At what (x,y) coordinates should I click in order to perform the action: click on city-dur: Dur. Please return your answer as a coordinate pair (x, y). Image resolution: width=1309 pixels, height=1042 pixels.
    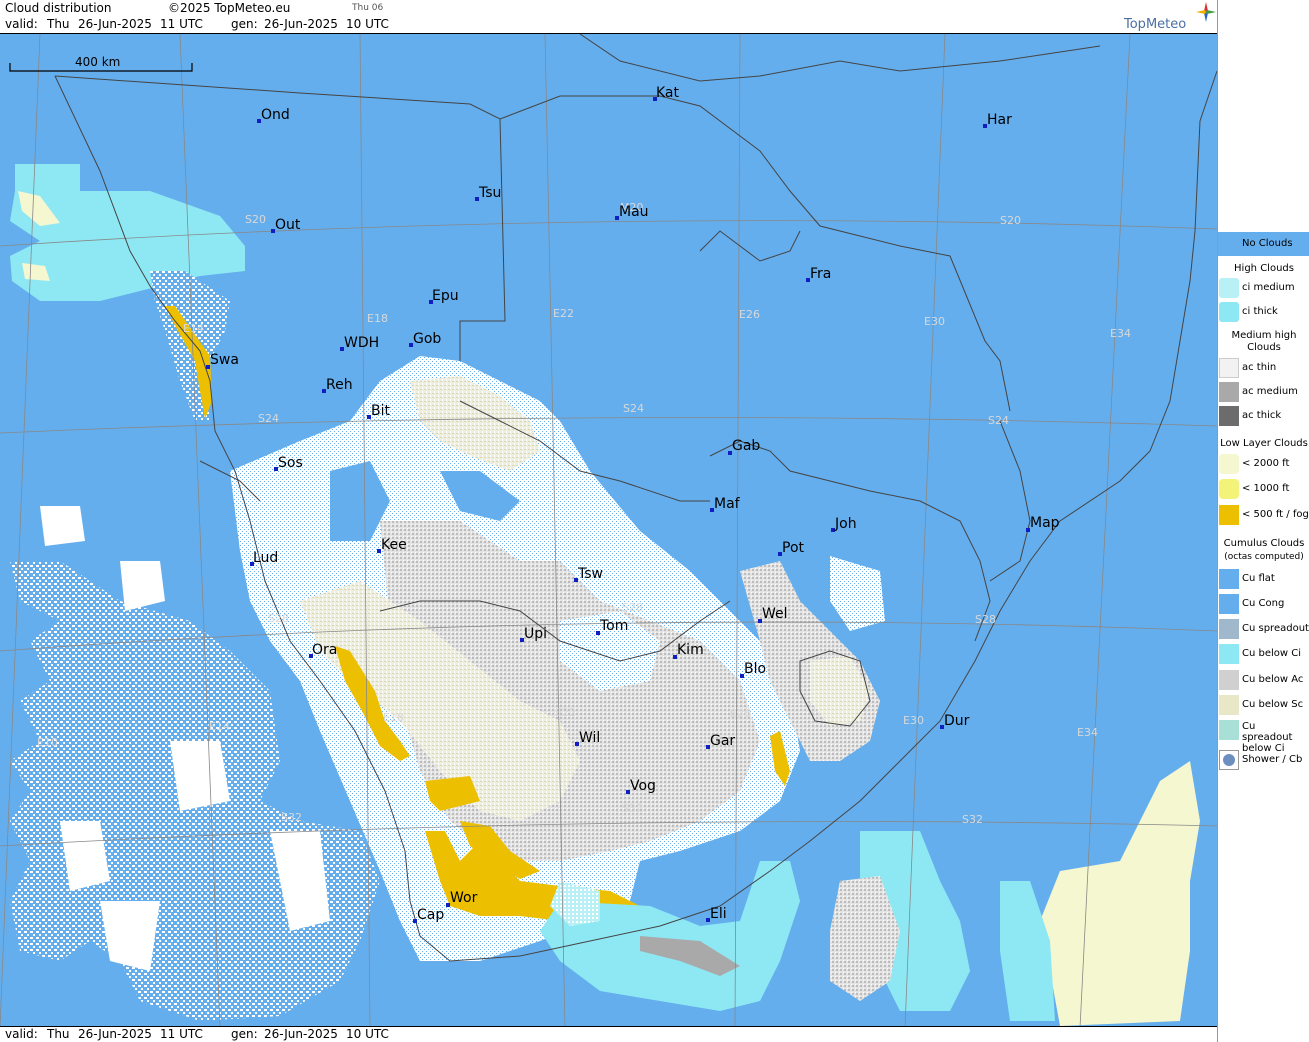
    Looking at the image, I should click on (955, 721).